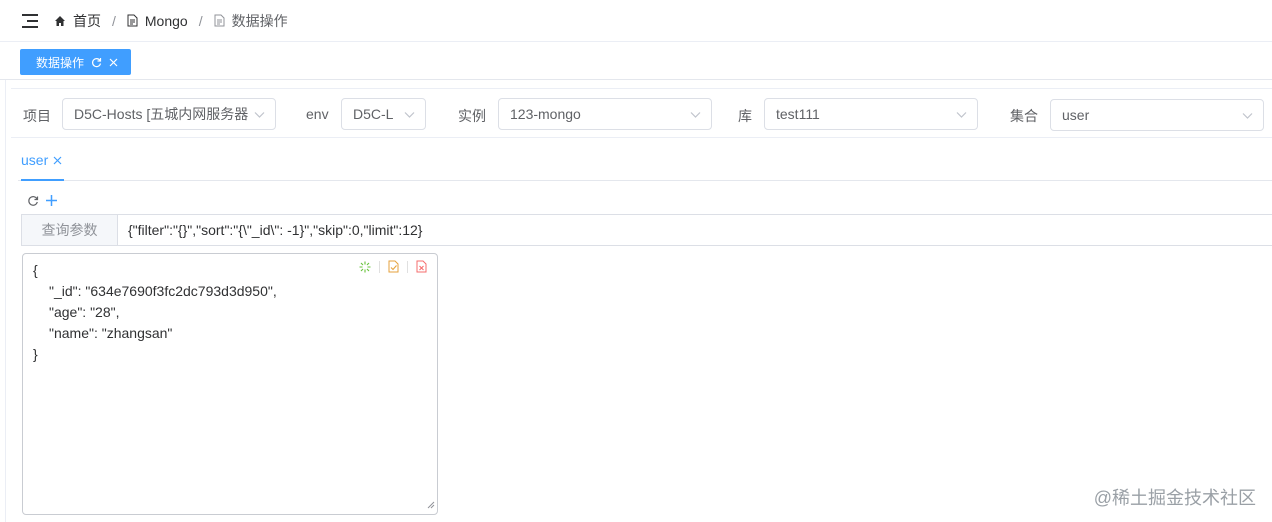  Describe the element at coordinates (35, 354) in the screenshot. I see `json-close-brace: }` at that location.